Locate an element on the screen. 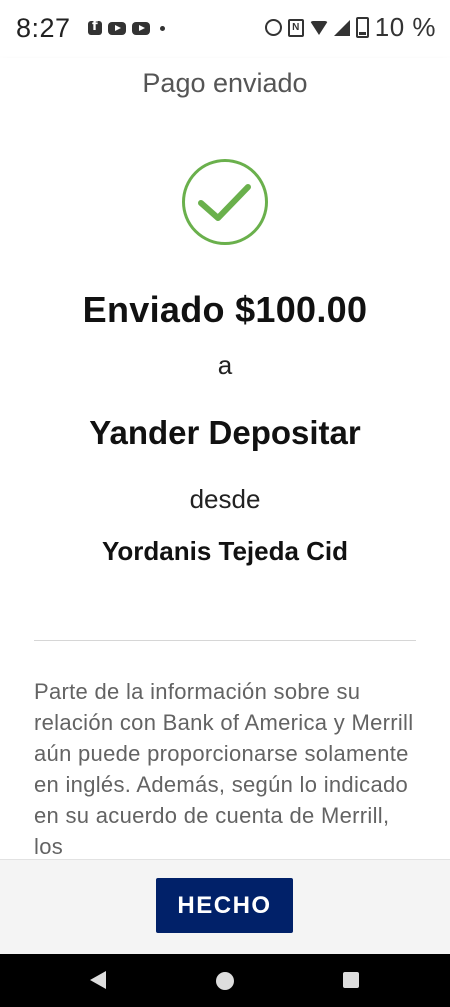 This screenshot has height=1007, width=450. system-icons: N 10 % is located at coordinates (350, 27).